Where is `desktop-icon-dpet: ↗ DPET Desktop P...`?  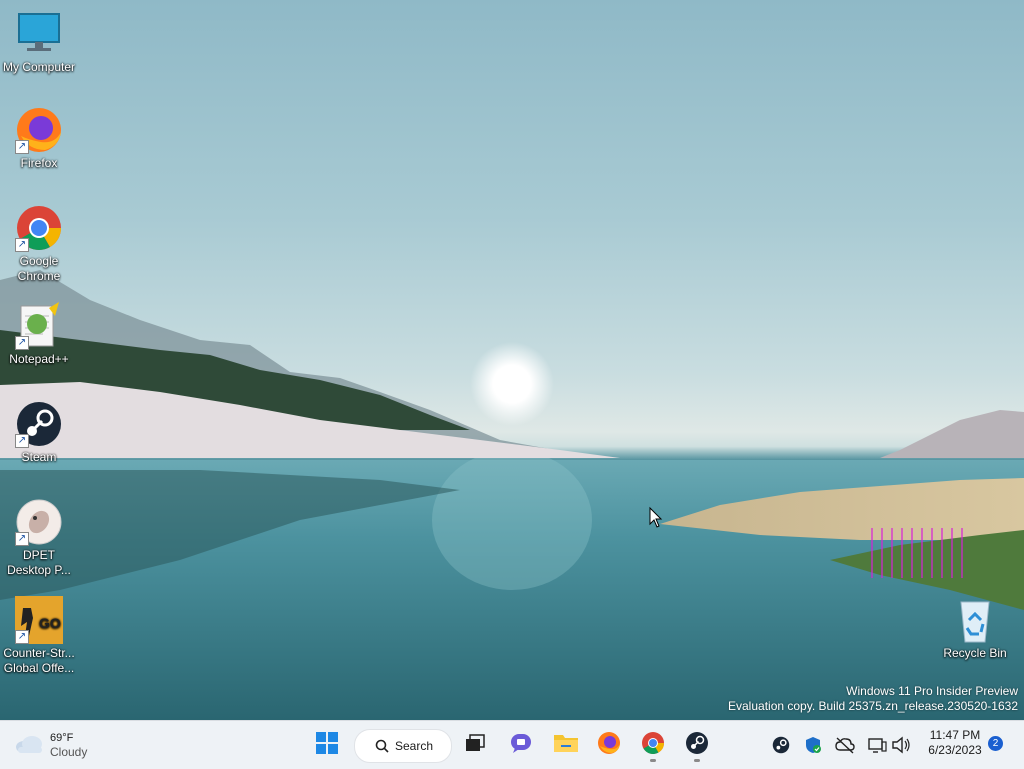 desktop-icon-dpet: ↗ DPET Desktop P... is located at coordinates (39, 538).